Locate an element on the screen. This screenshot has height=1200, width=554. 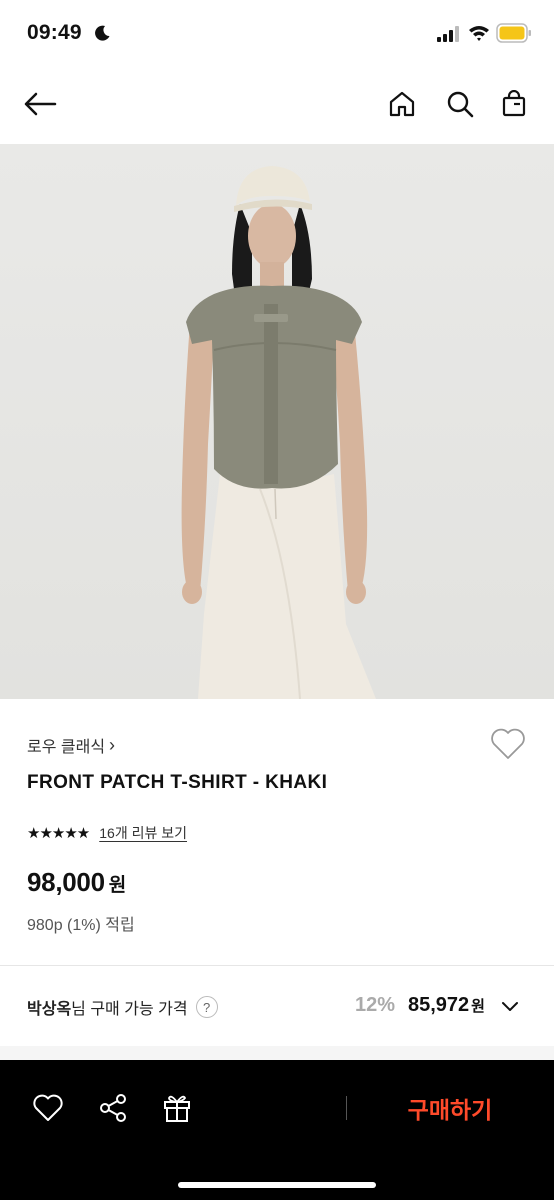
member-price-label: 박상옥 님 구매 가능 가격 ? is located at coordinates (122, 1007).